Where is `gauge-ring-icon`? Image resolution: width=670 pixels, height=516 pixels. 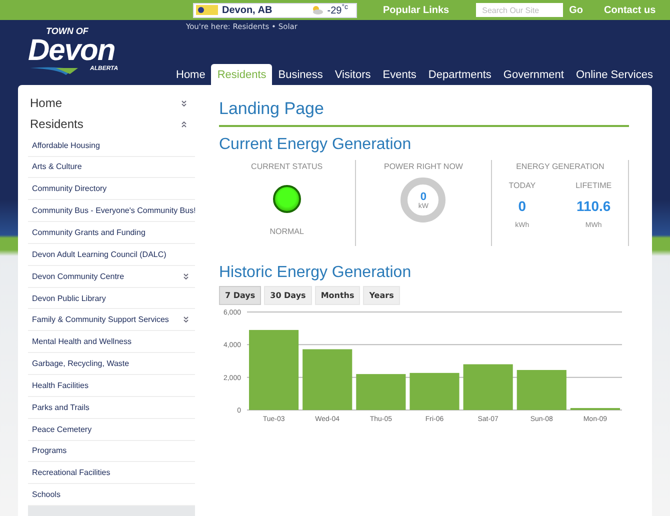 gauge-ring-icon is located at coordinates (423, 200).